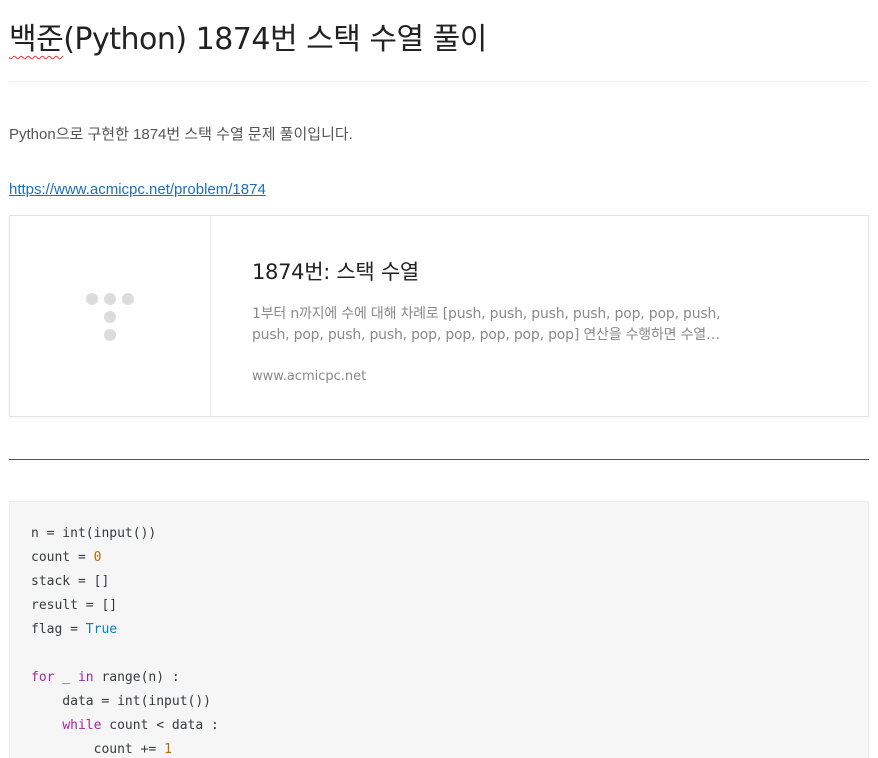  What do you see at coordinates (449, 630) in the screenshot?
I see `code-line: flag = True` at bounding box center [449, 630].